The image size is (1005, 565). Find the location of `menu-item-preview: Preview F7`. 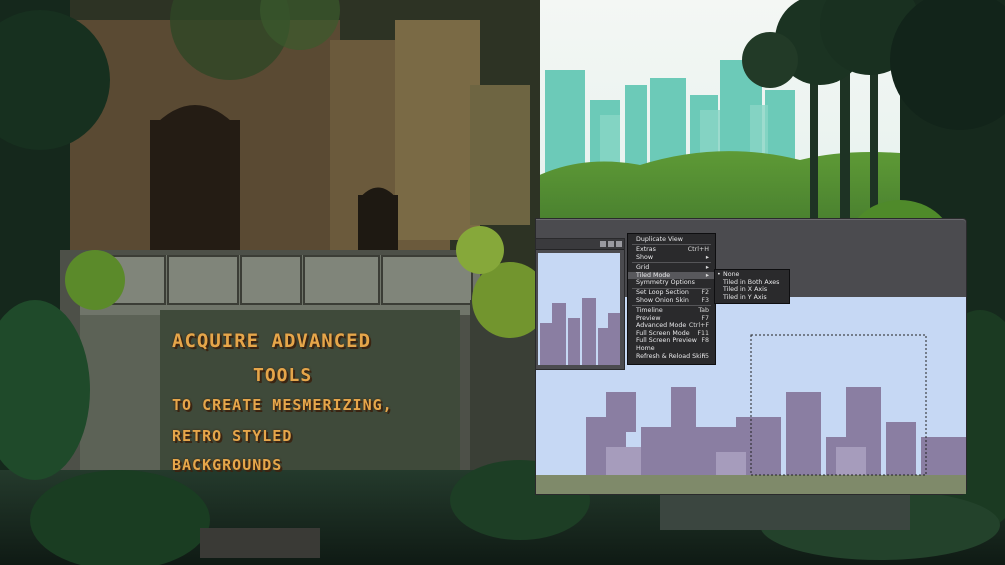

menu-item-preview: Preview F7 is located at coordinates (671, 319).